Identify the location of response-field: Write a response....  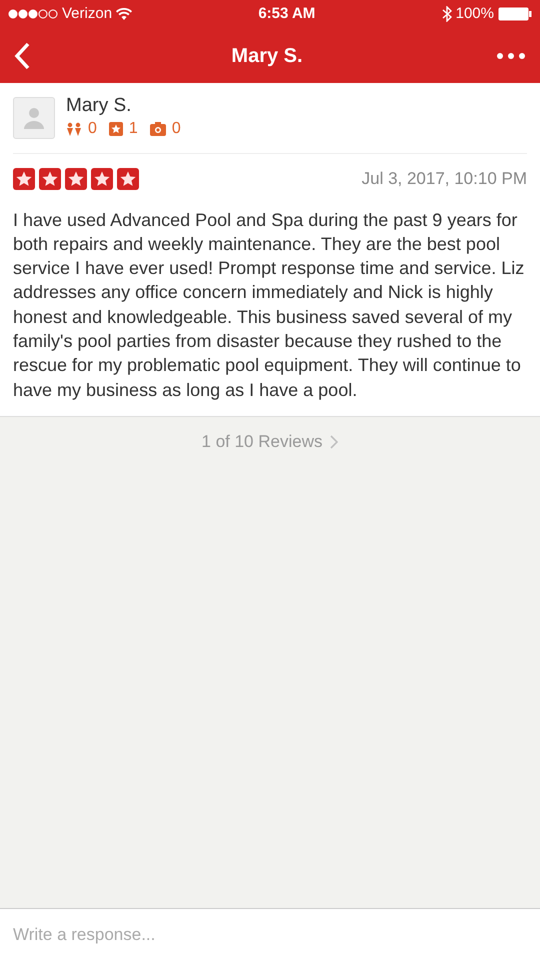
(270, 934).